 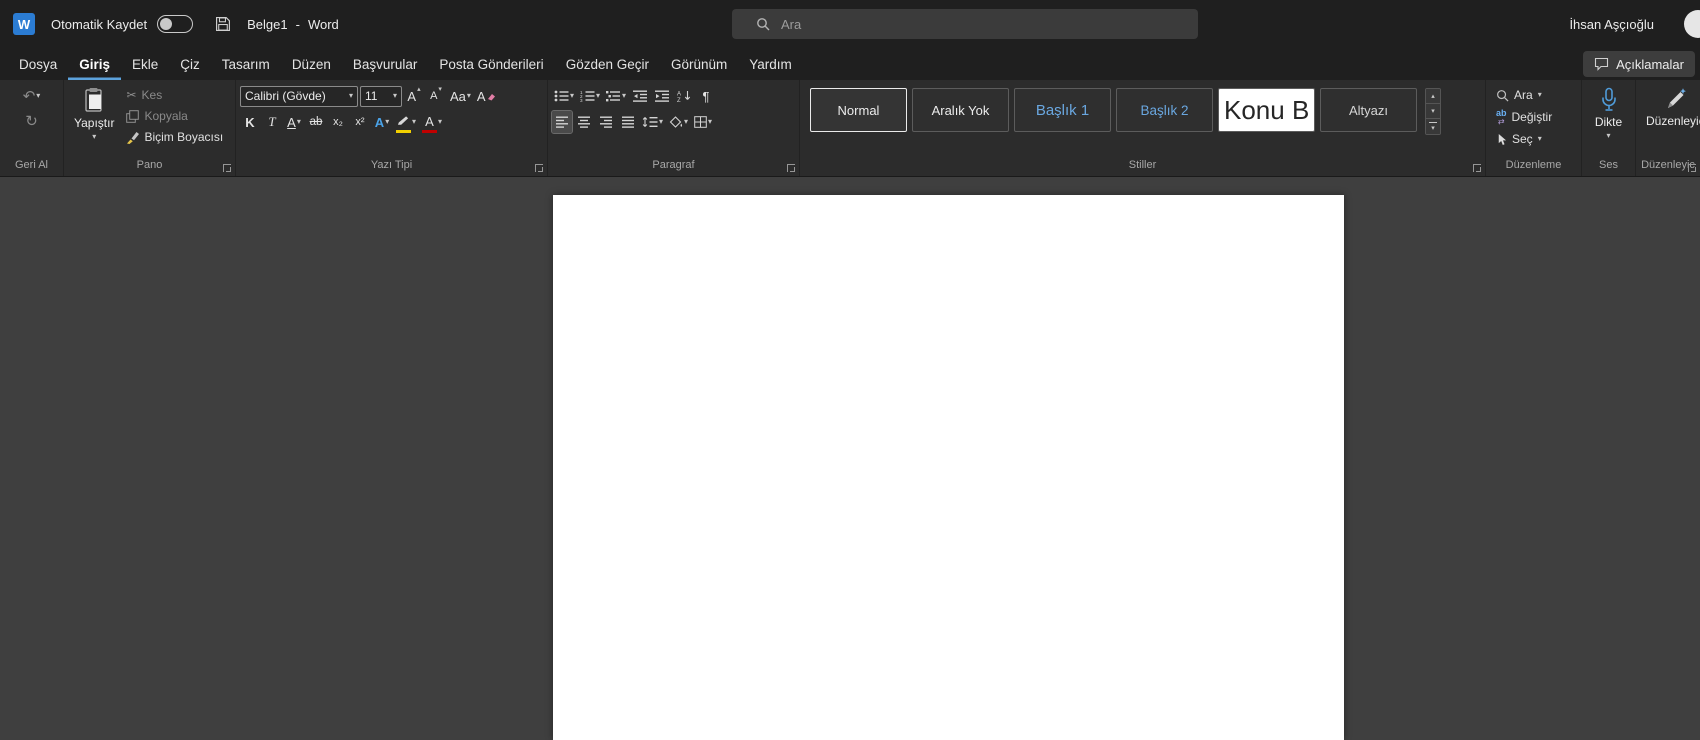 What do you see at coordinates (1062, 110) in the screenshot?
I see `style-baslik-1: Başlık 1` at bounding box center [1062, 110].